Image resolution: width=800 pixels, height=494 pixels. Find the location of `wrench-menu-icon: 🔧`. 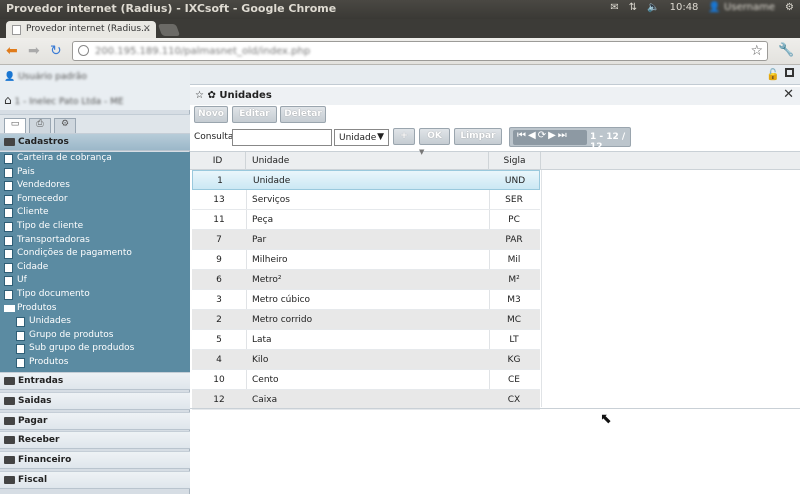

wrench-menu-icon: 🔧 is located at coordinates (786, 50).